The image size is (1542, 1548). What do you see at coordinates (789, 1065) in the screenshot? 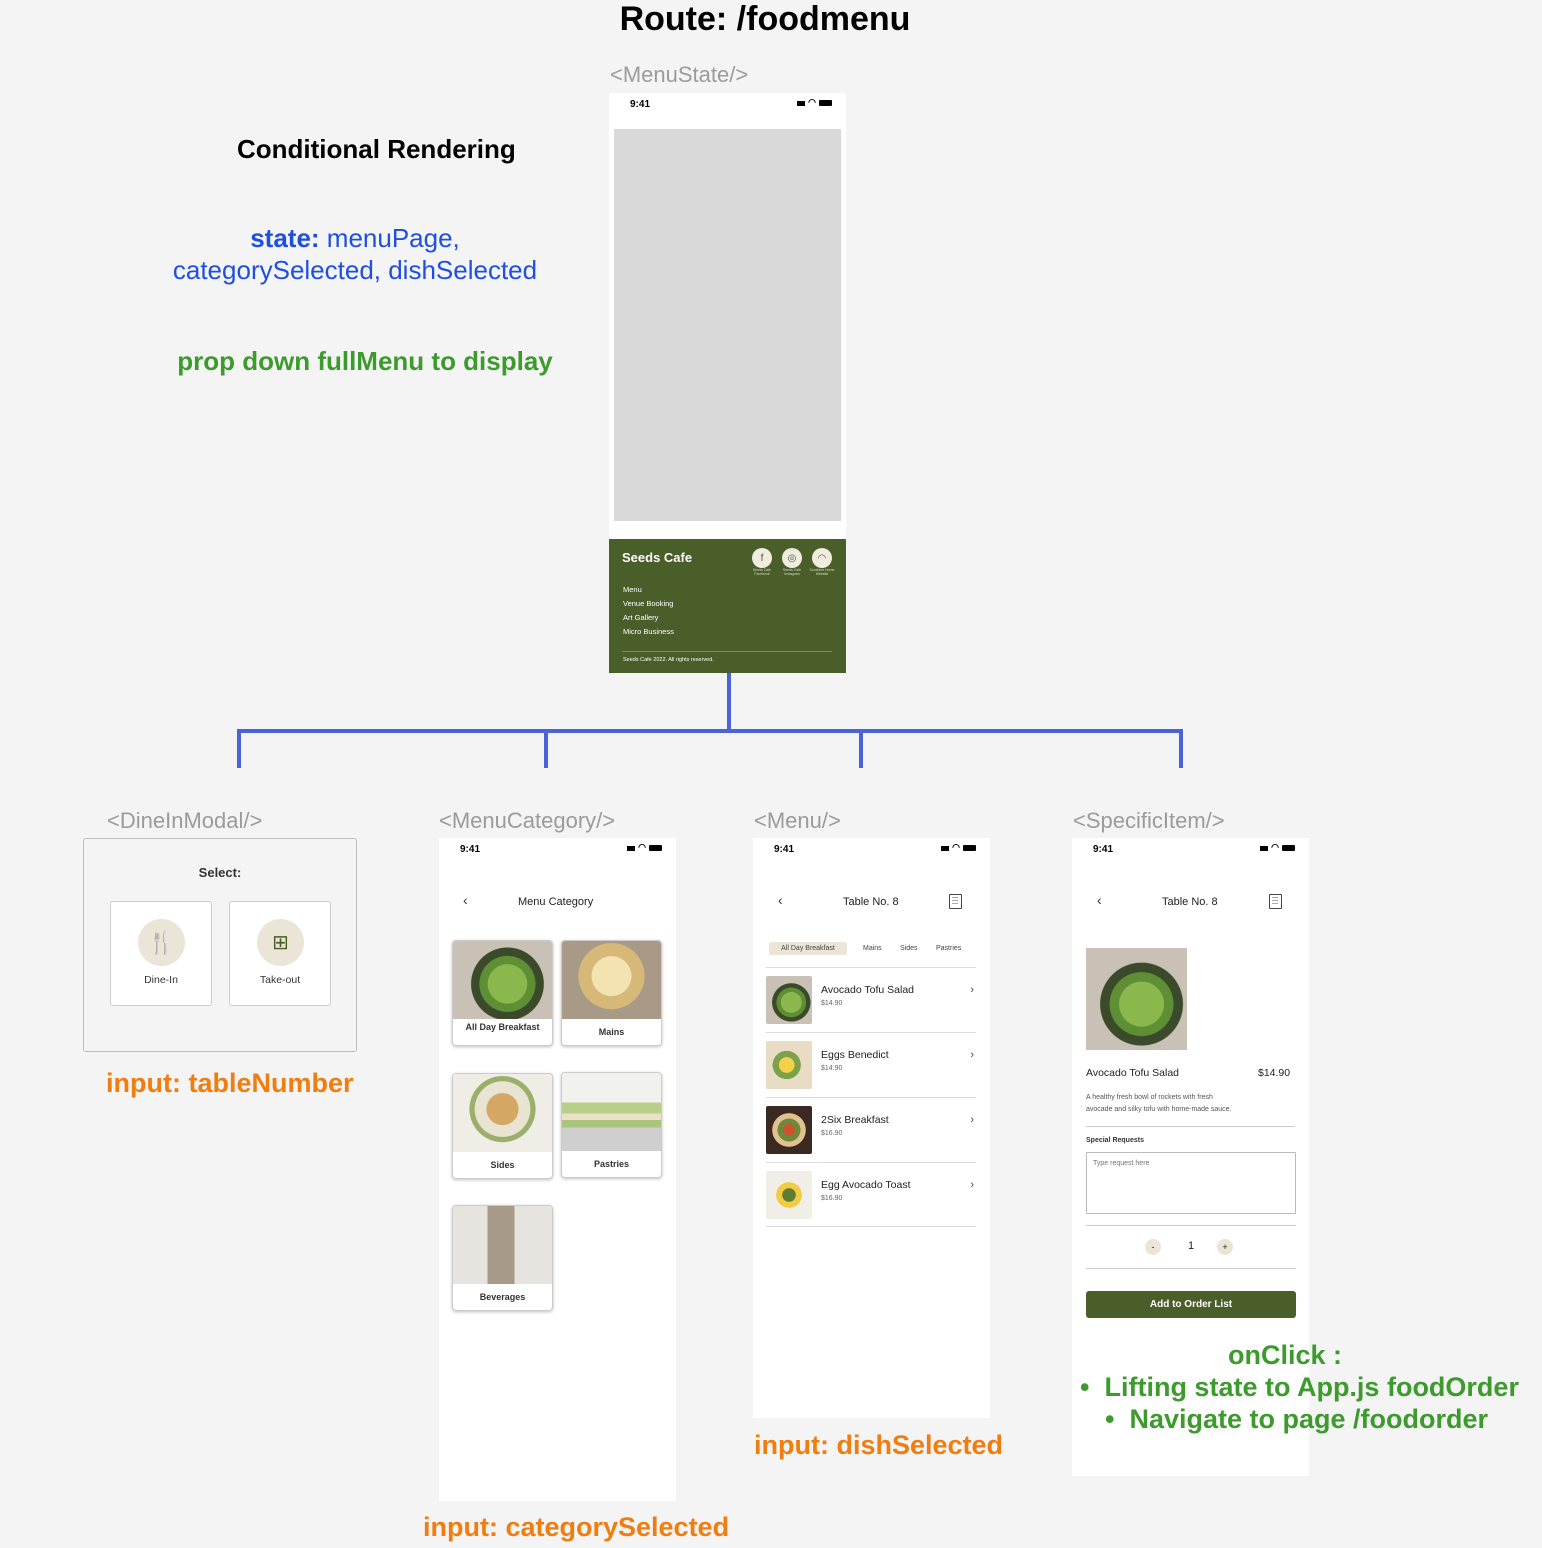
I see `eggs-thumbnail` at bounding box center [789, 1065].